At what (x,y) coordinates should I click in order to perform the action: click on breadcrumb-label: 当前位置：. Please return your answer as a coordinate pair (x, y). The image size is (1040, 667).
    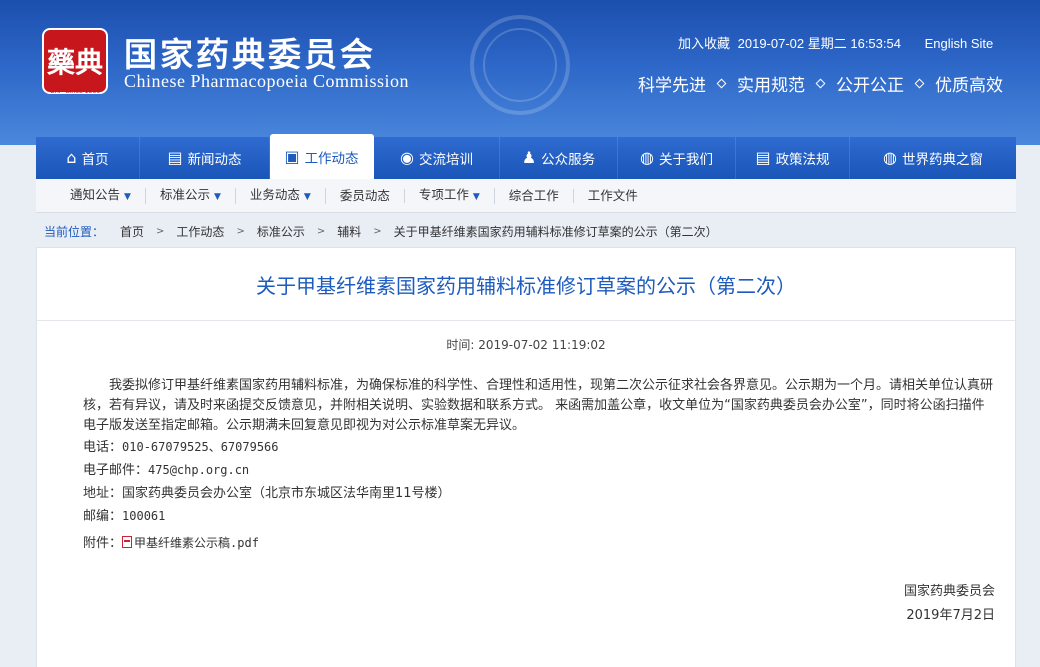
    Looking at the image, I should click on (74, 231).